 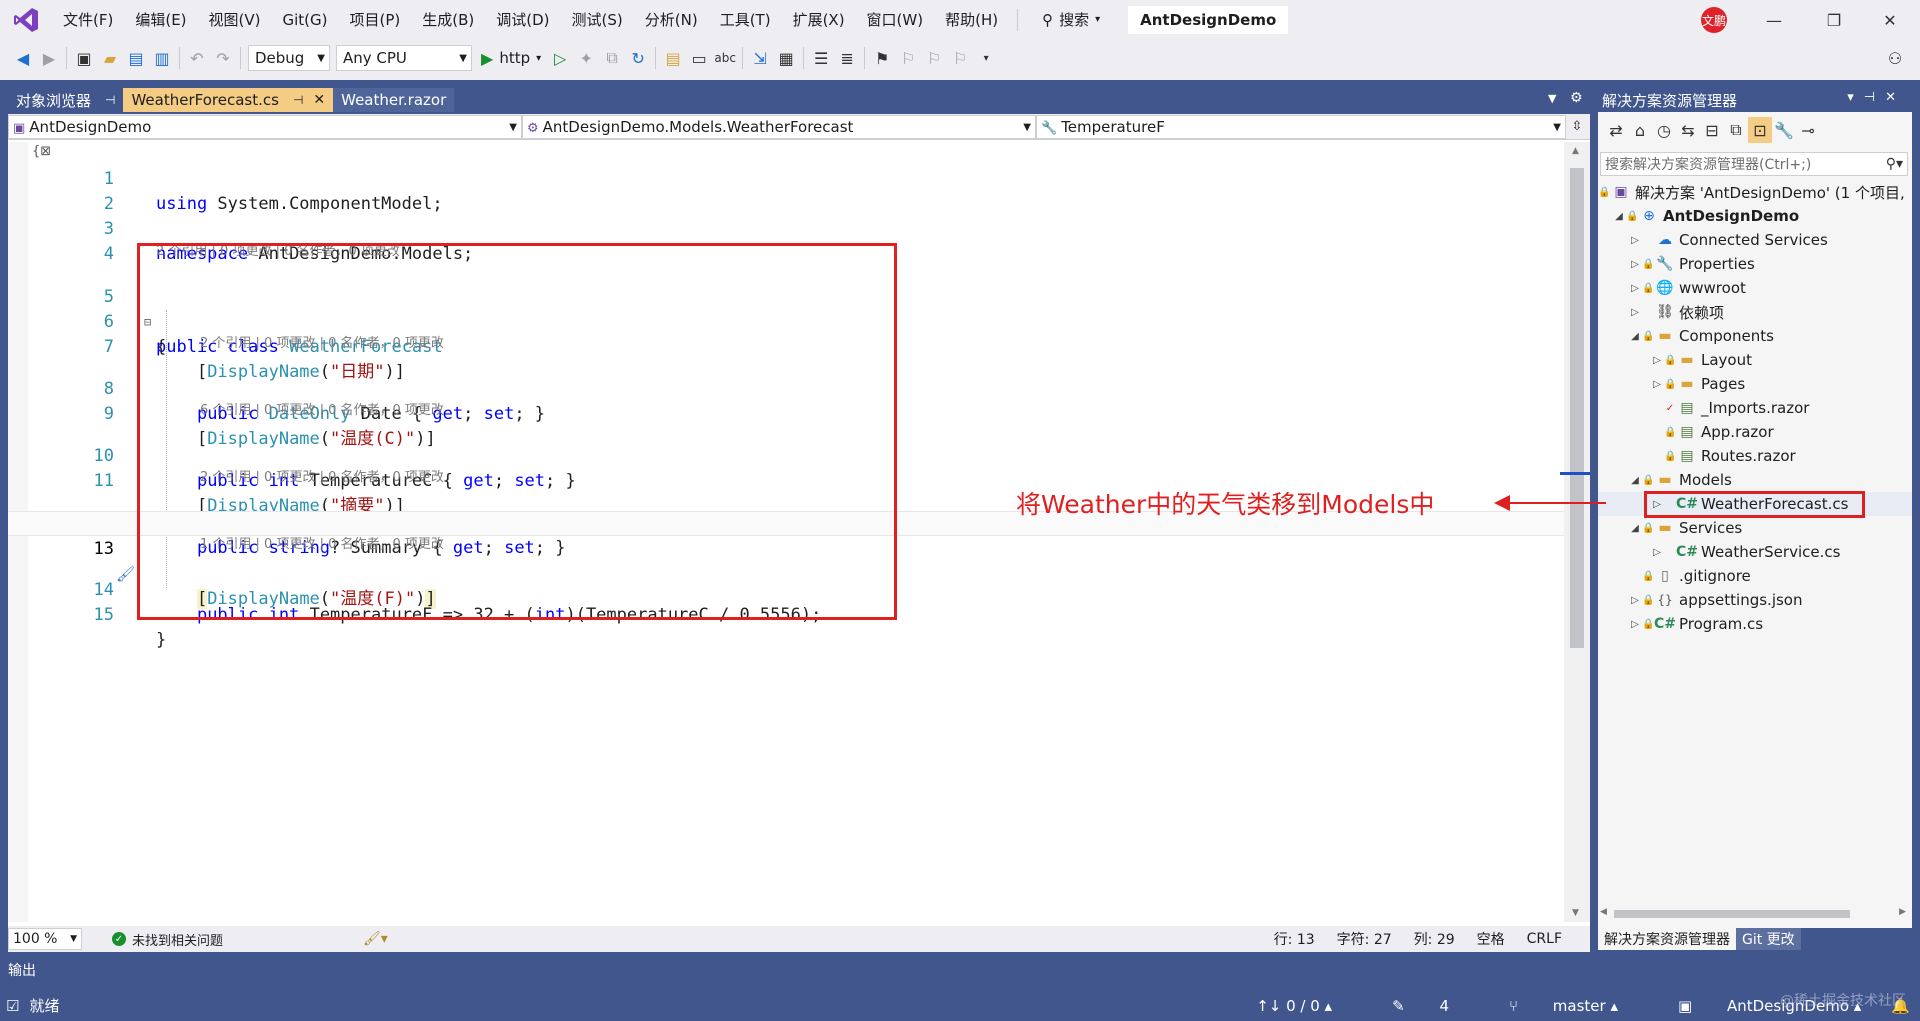 I want to click on tab-overflow-icon: ▼, so click(x=1552, y=98).